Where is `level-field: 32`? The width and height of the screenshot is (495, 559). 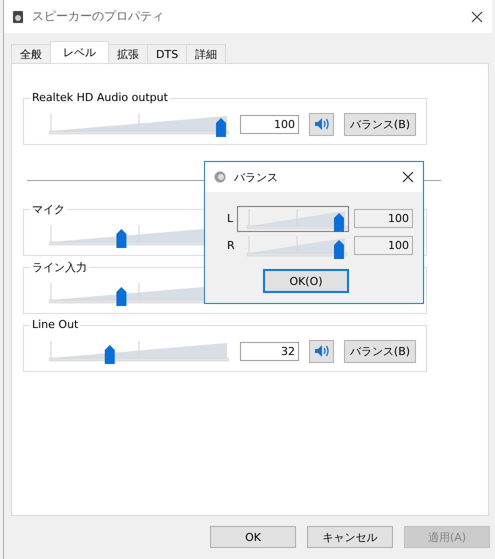
level-field: 32 is located at coordinates (269, 351).